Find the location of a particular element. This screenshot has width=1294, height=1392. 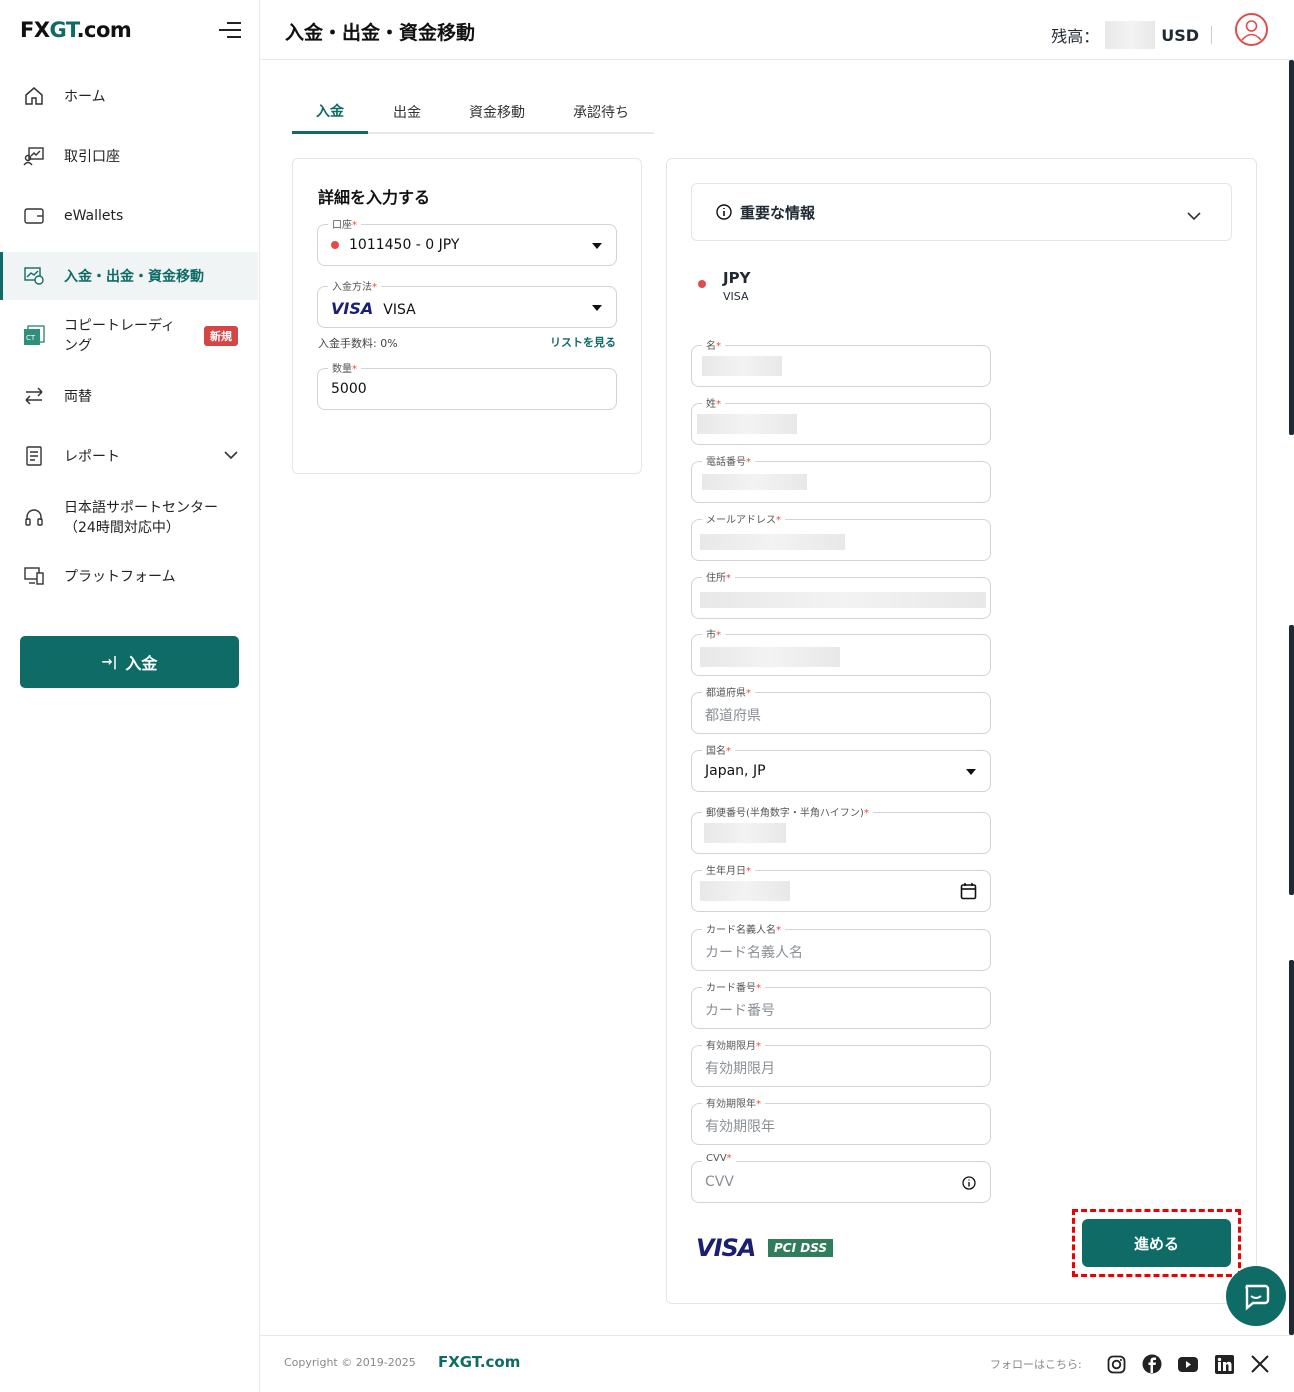

tab-withdraw: 出金 is located at coordinates (407, 112).